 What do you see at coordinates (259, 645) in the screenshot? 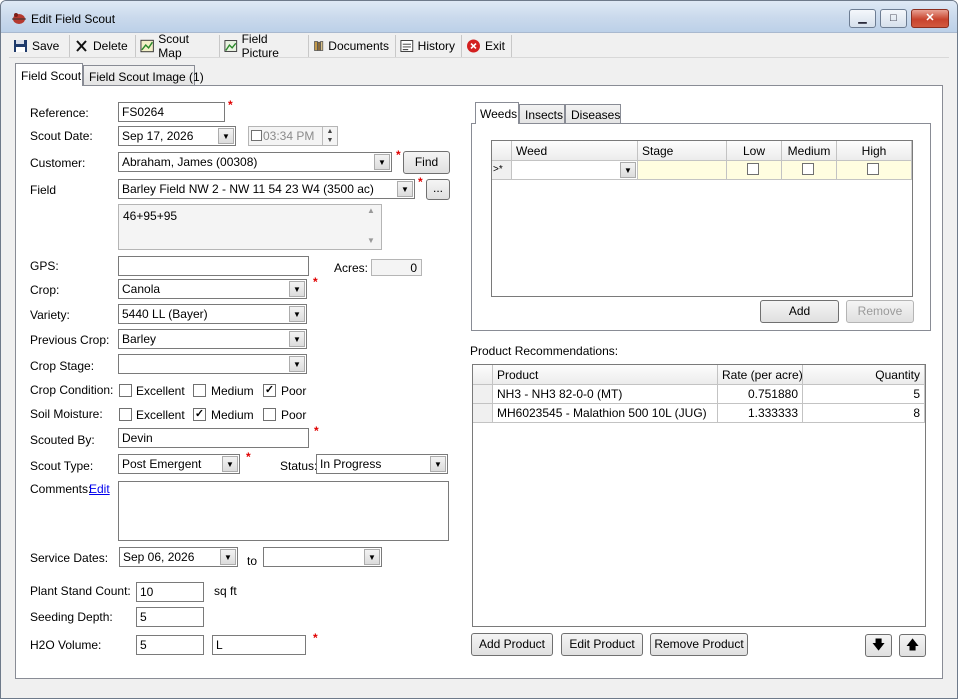
I see `h2o-unit-input: L` at bounding box center [259, 645].